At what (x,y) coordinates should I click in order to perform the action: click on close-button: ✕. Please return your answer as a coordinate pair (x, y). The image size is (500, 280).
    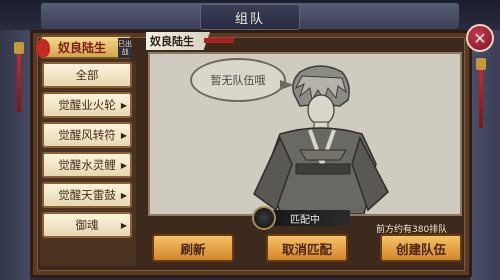
    Looking at the image, I should click on (480, 38).